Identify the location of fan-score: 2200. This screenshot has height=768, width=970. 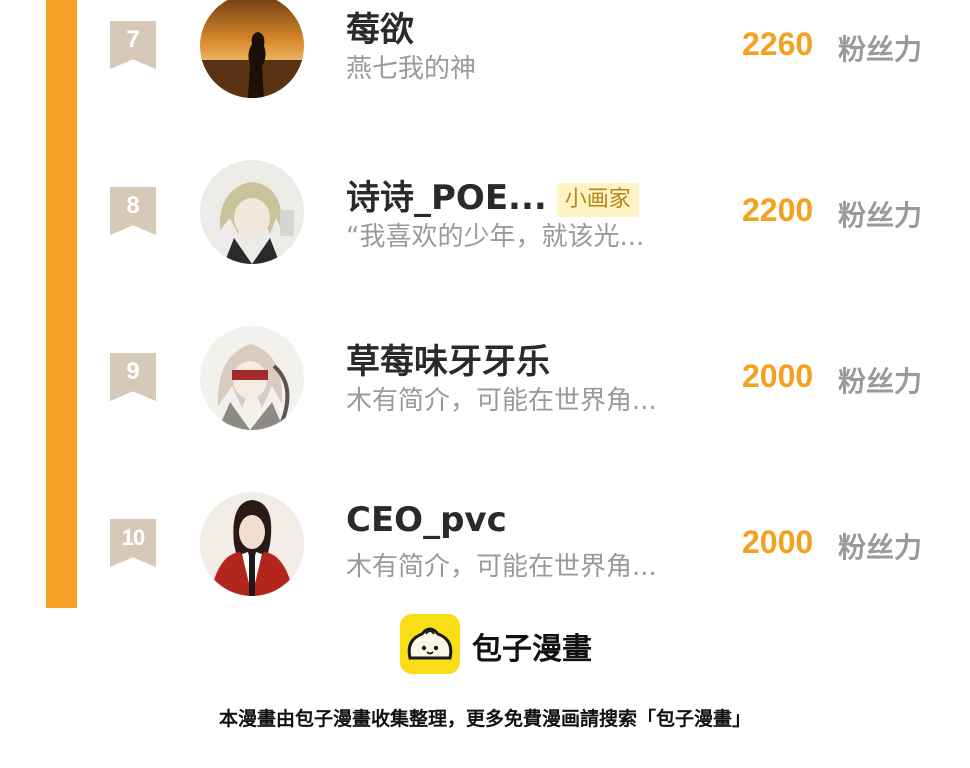
(778, 210).